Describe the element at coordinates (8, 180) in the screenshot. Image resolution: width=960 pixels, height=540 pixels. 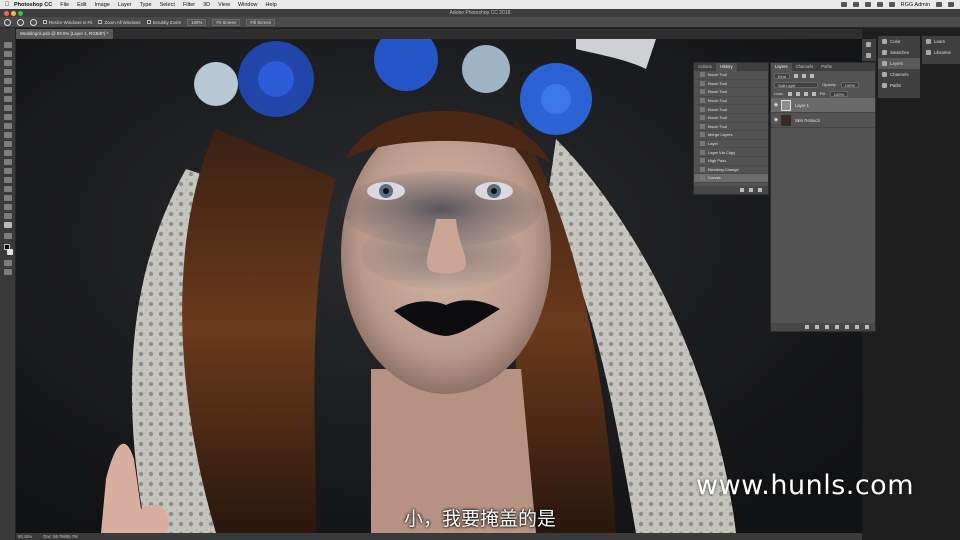
I see `pen-tool-icon` at that location.